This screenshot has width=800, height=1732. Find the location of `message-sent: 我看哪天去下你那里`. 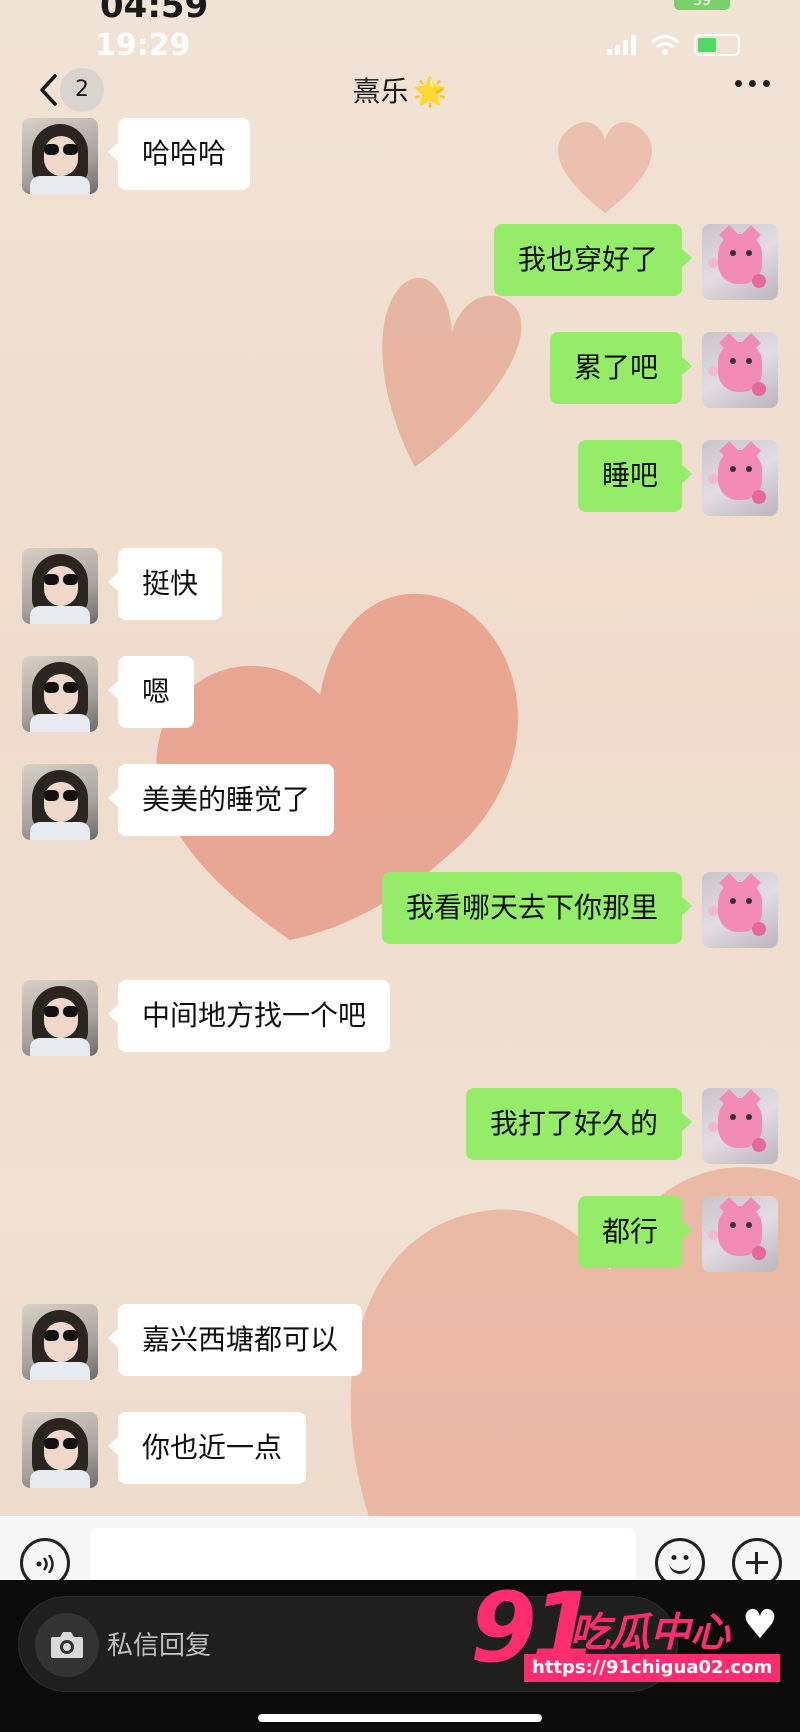

message-sent: 我看哪天去下你那里 is located at coordinates (579, 910).